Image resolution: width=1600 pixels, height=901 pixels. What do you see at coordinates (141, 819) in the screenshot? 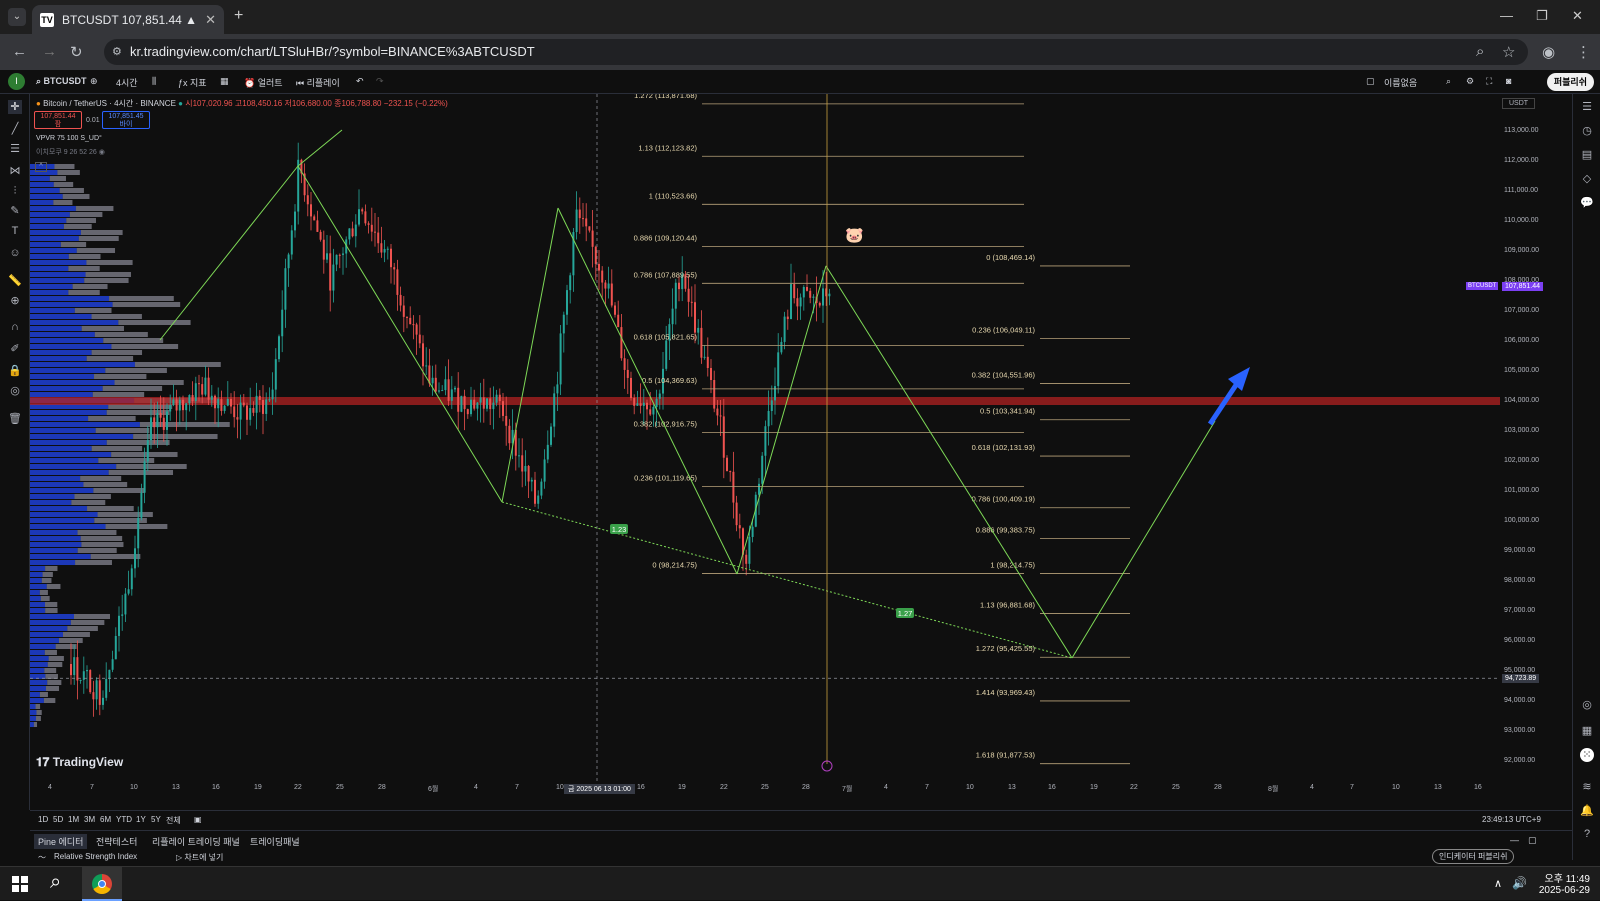
I see `range-button-1y: 1Y` at bounding box center [141, 819].